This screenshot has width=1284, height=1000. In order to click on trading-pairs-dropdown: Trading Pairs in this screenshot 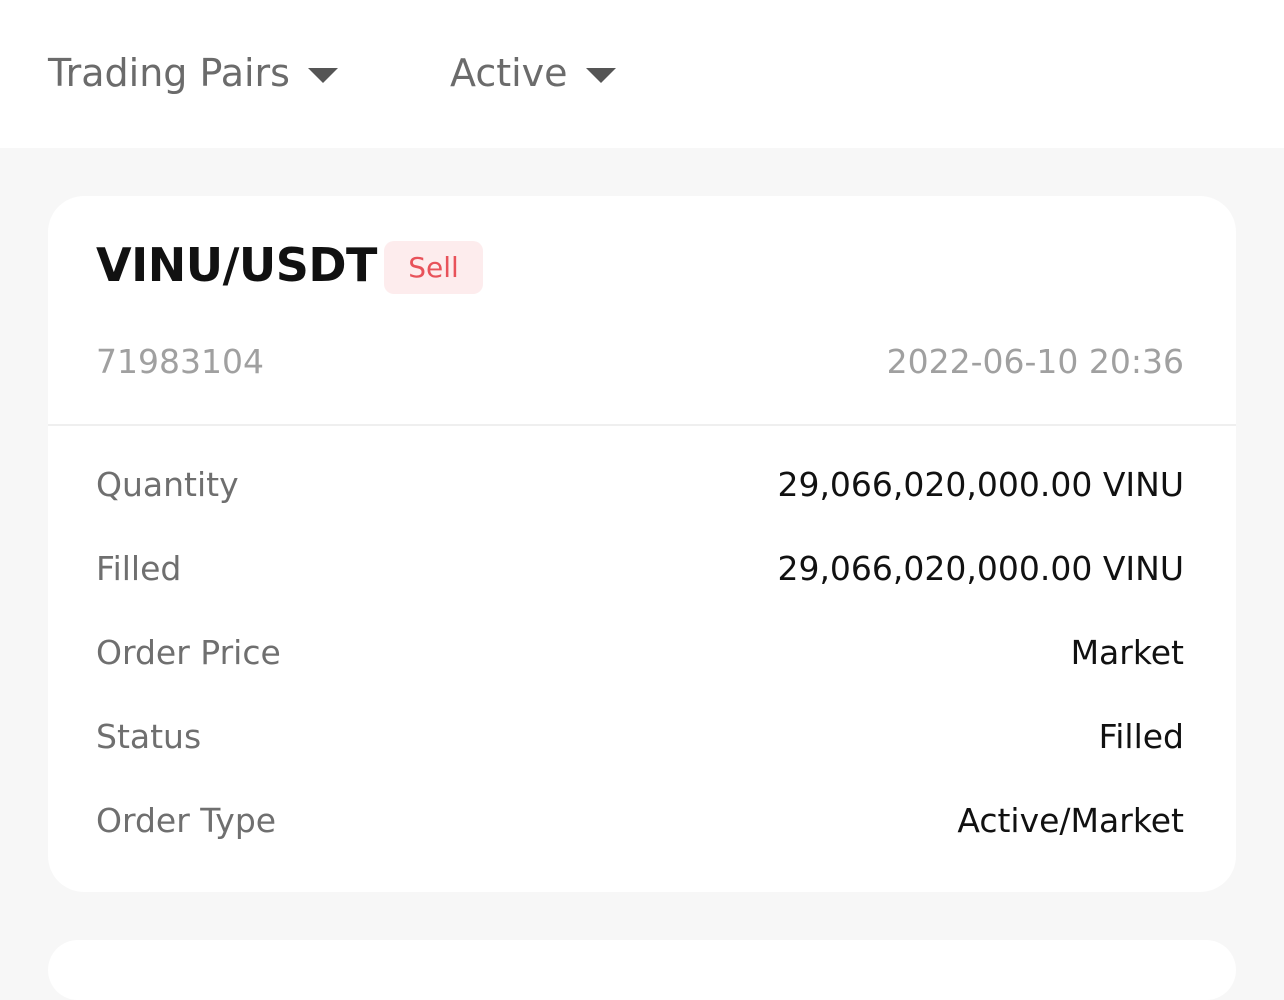, I will do `click(193, 73)`.